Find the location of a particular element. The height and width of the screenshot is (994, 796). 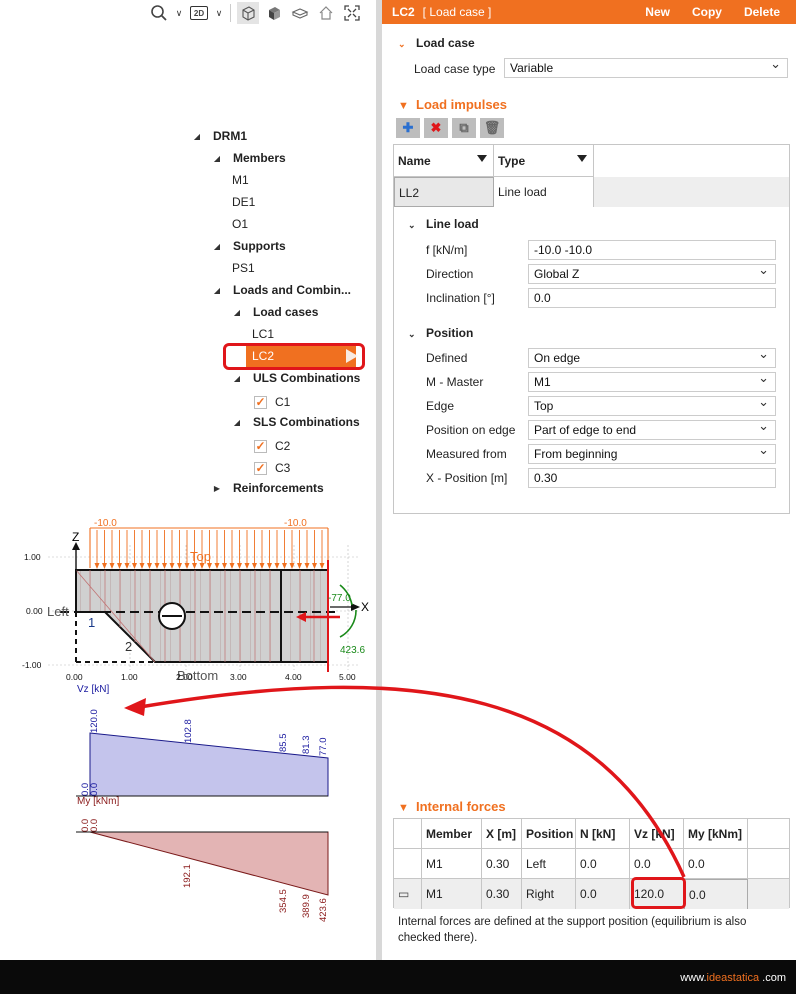

x-position-input: 0.30 is located at coordinates (652, 478).